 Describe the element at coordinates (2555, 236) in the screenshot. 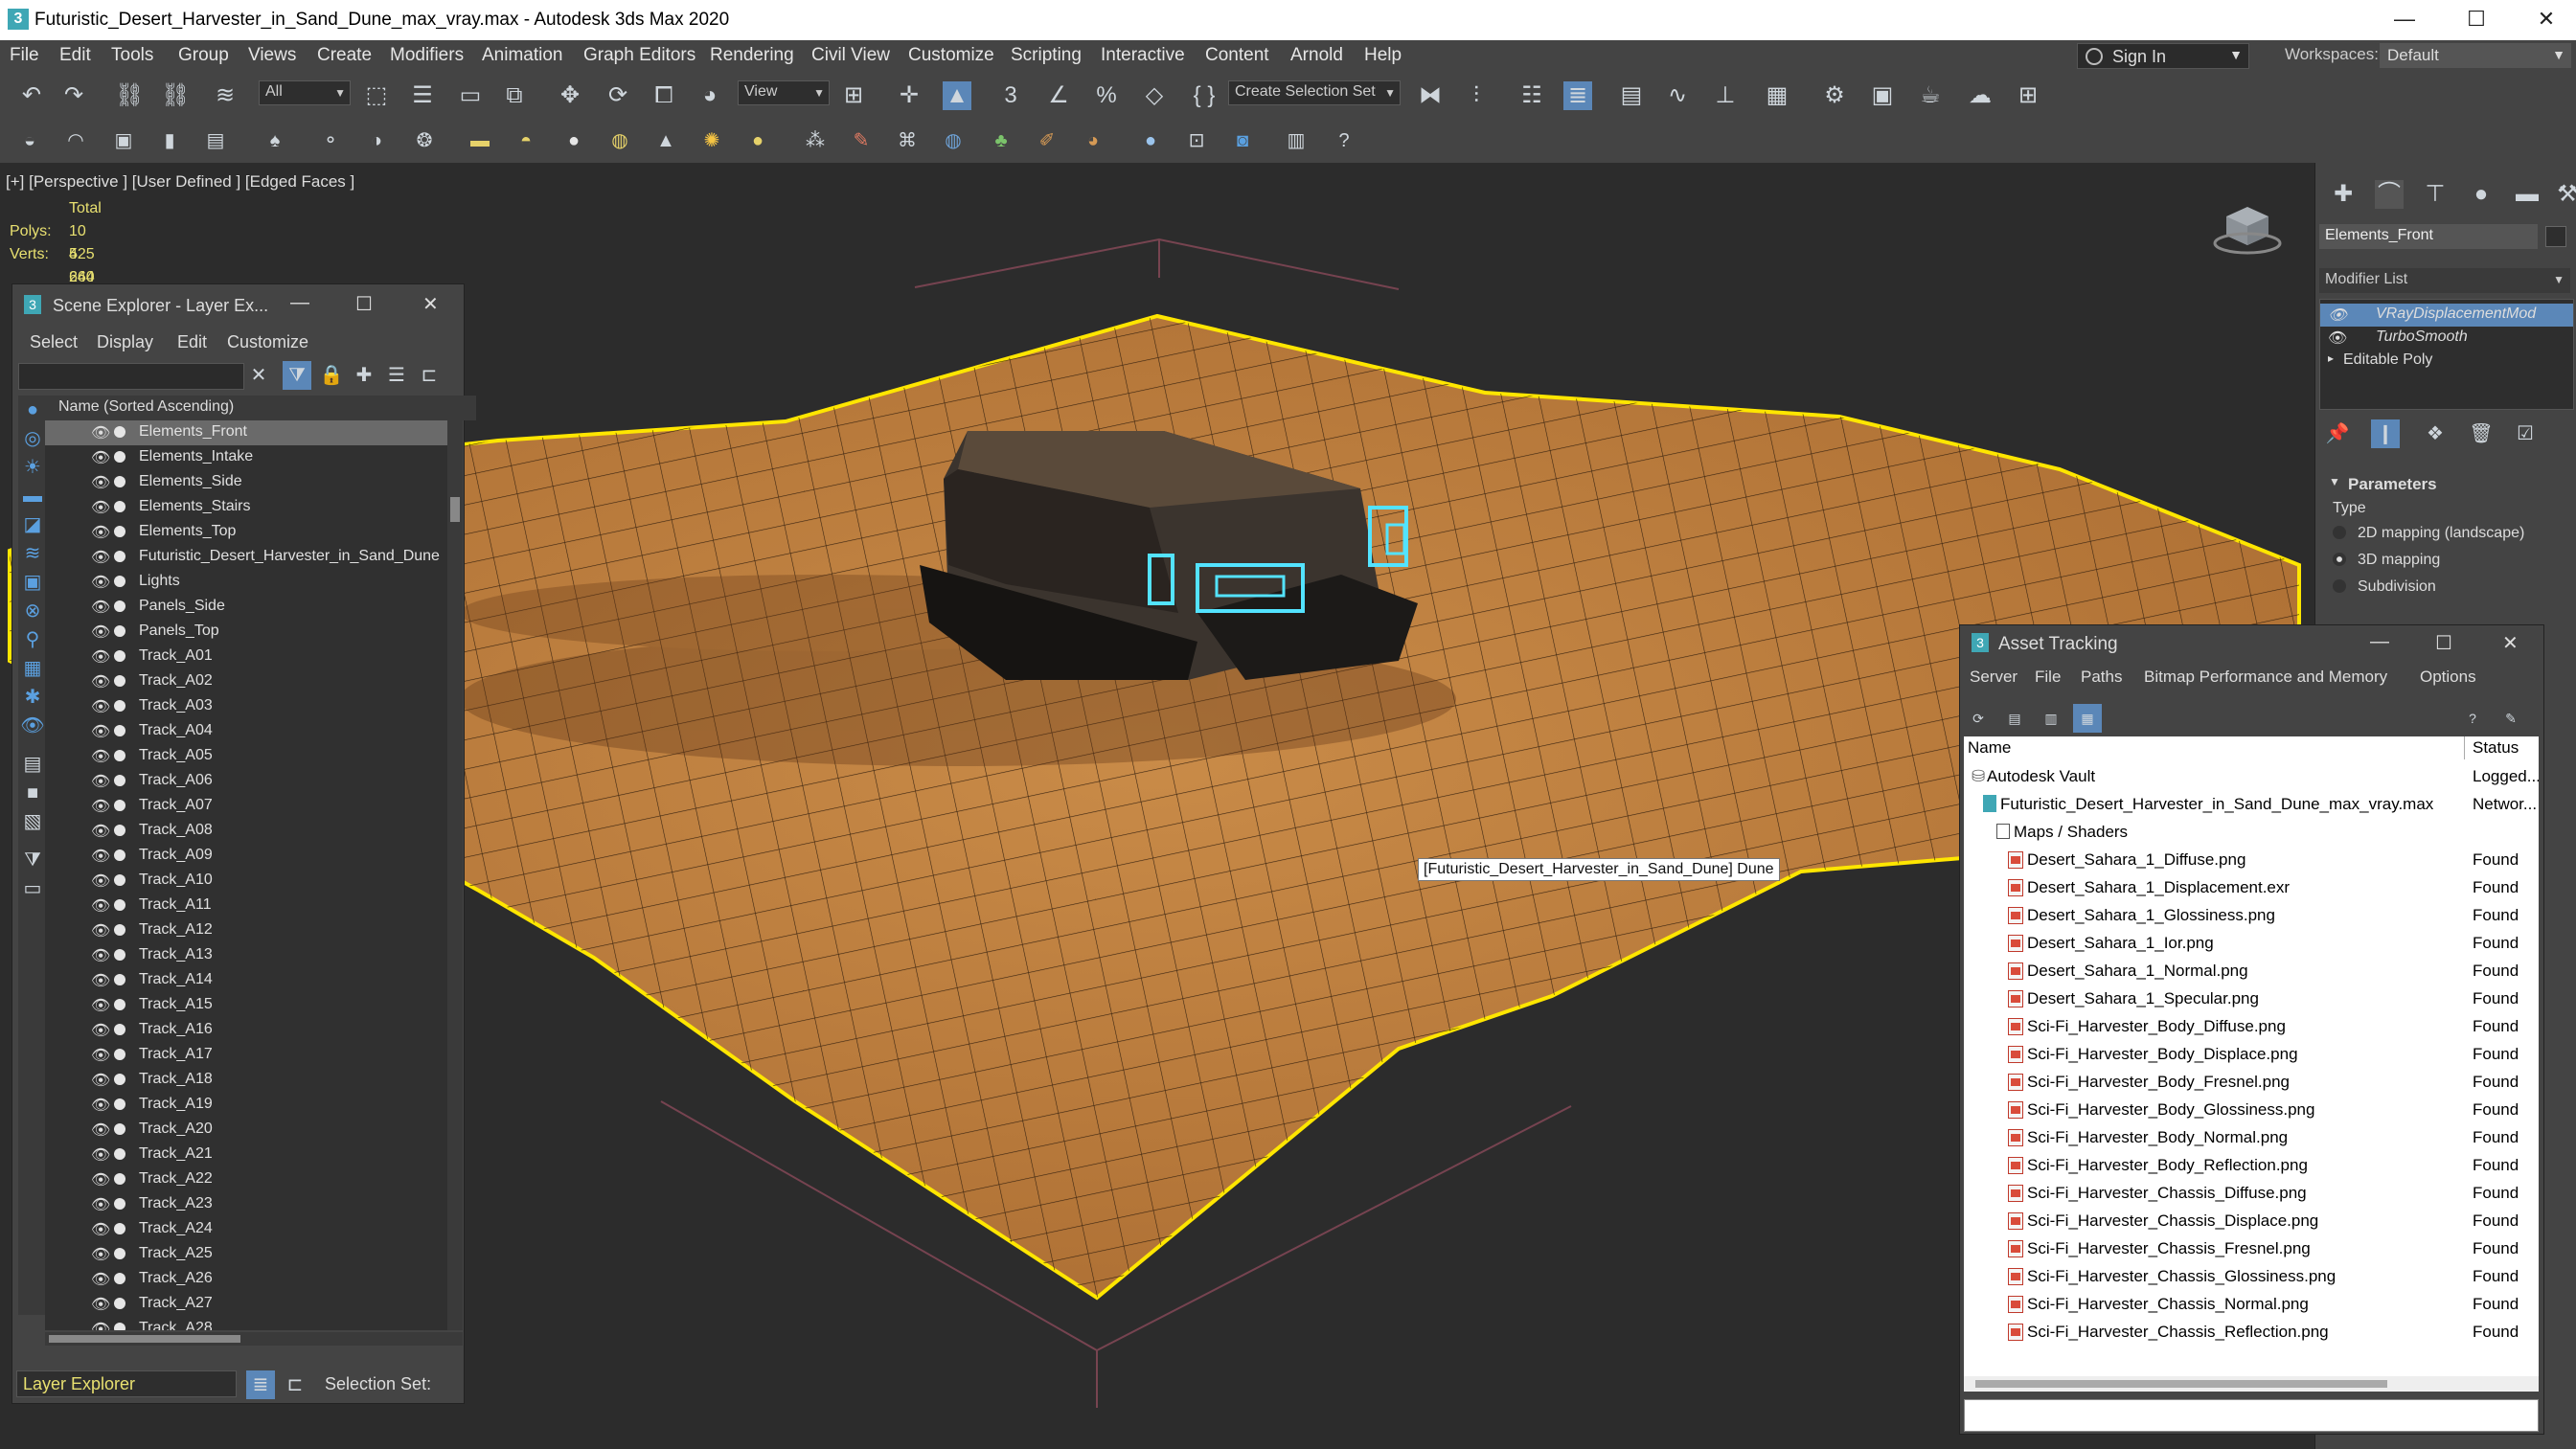

I see `object-color-swatch` at that location.